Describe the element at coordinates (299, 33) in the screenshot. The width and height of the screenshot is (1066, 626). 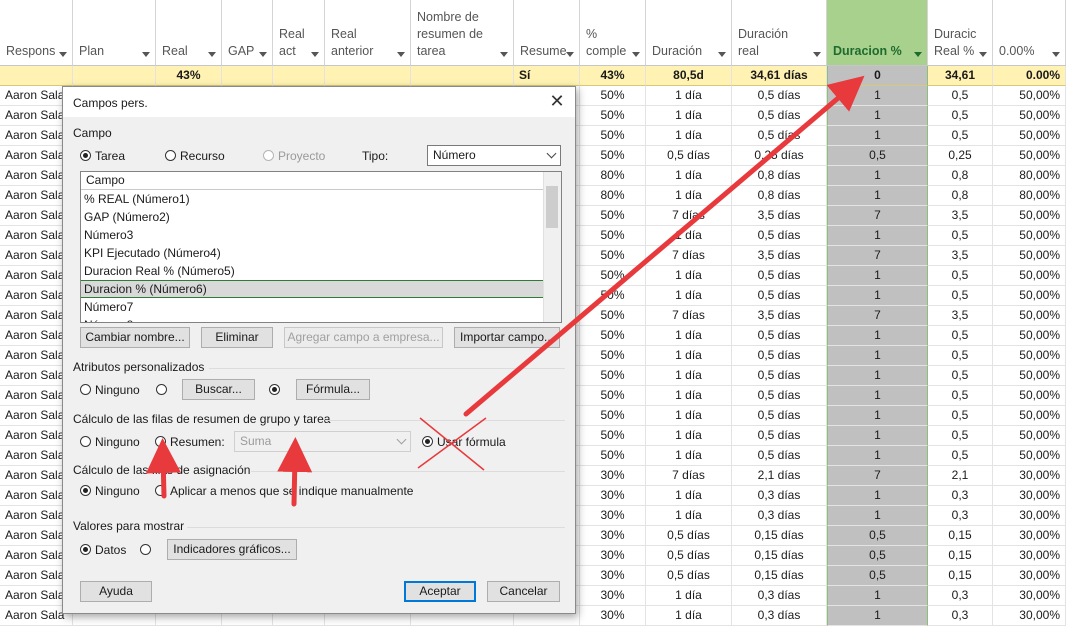
I see `column-header: Real act` at that location.